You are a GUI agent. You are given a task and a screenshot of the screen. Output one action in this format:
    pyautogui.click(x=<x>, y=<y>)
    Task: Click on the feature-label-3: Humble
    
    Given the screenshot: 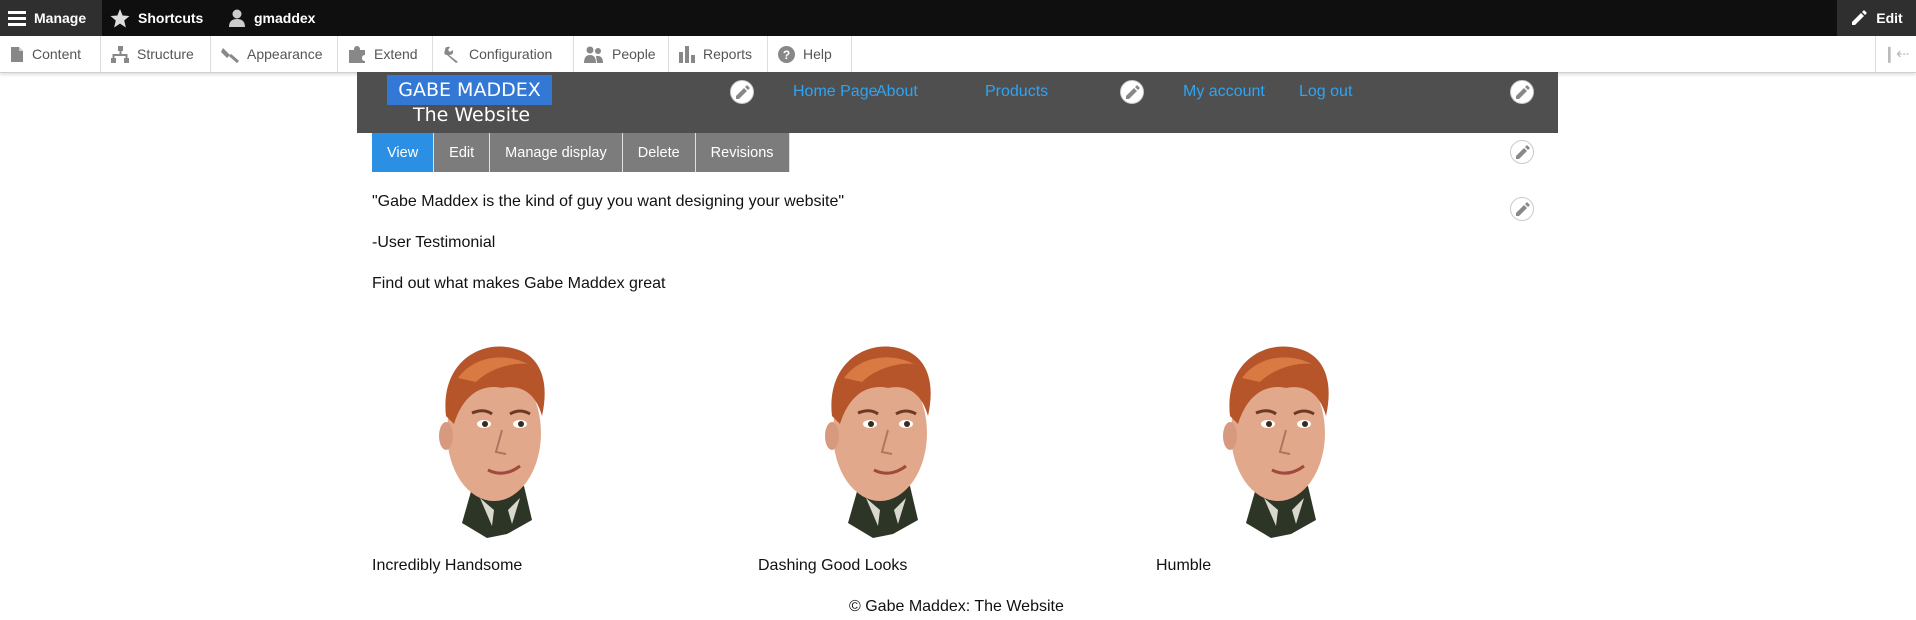 What is the action you would take?
    pyautogui.click(x=1184, y=565)
    